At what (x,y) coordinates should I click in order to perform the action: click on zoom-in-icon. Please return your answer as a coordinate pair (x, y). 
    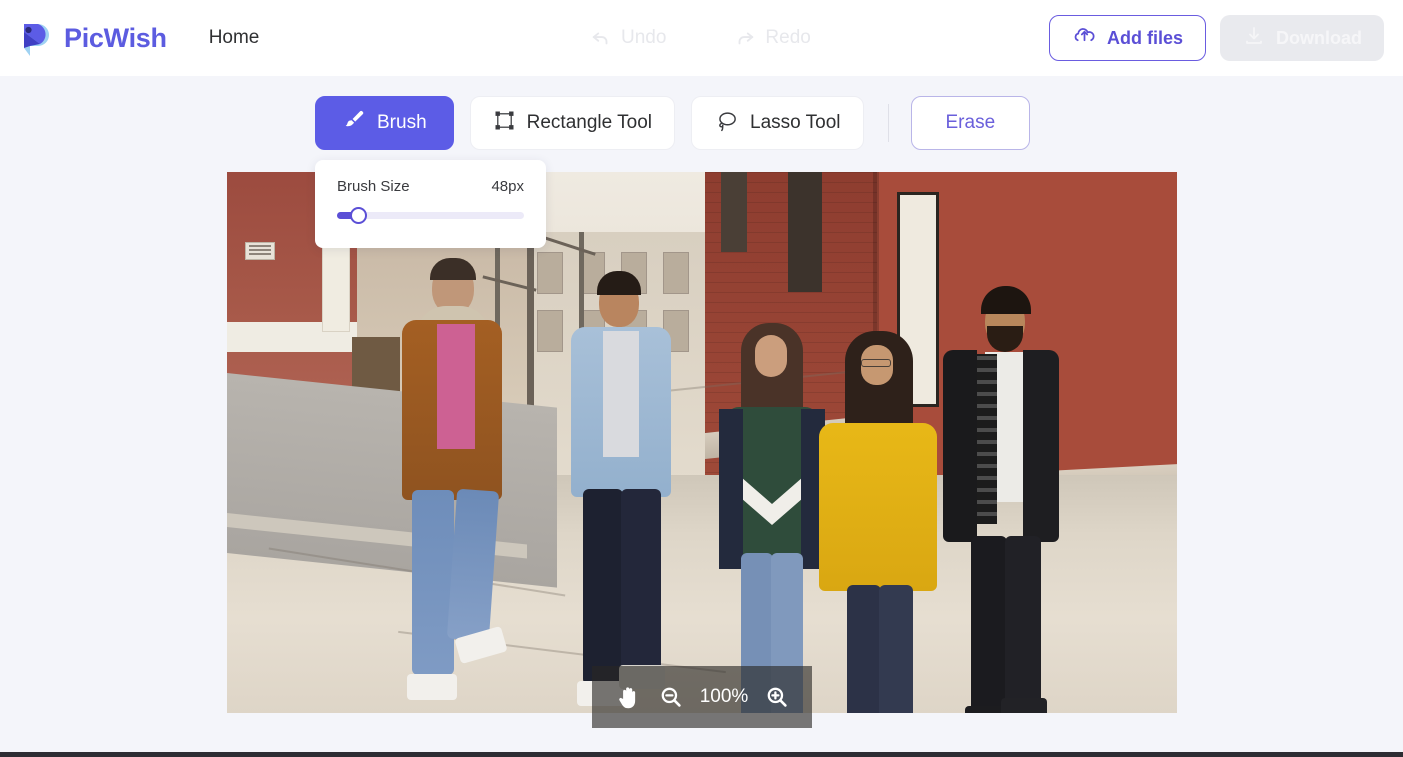
    Looking at the image, I should click on (777, 697).